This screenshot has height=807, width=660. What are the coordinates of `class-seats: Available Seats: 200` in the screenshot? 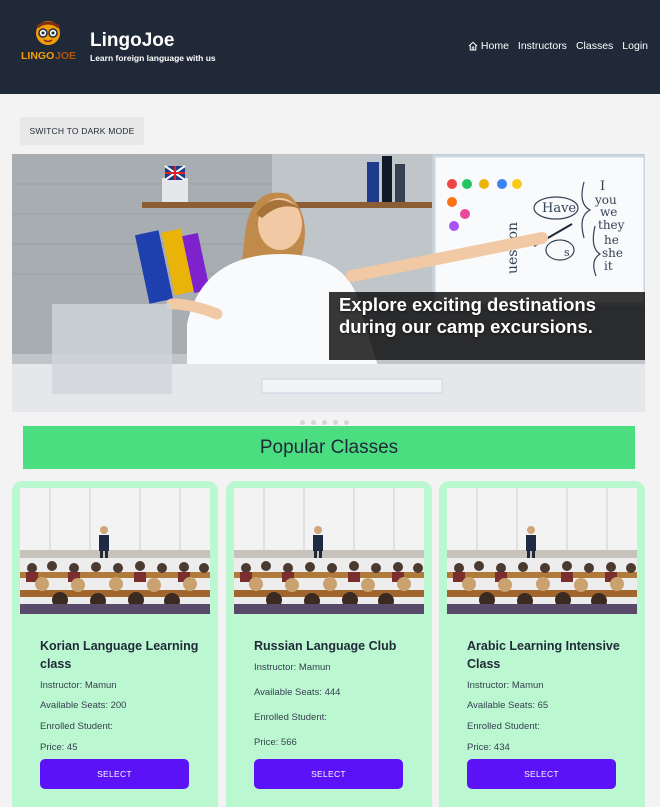 It's located at (83, 705).